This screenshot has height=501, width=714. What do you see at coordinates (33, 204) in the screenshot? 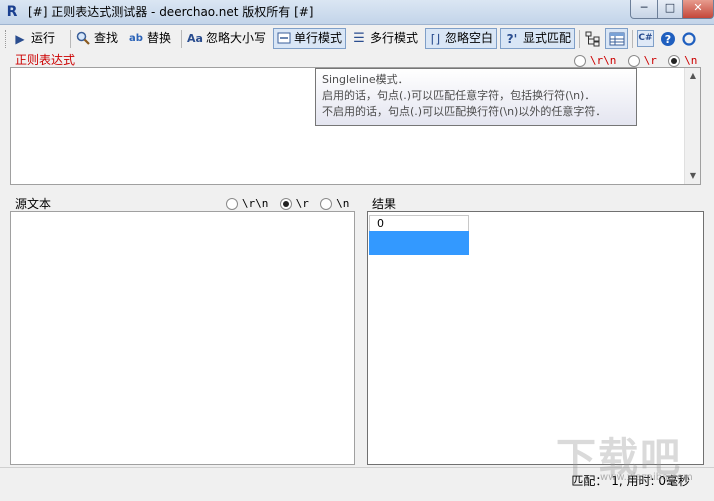
I see `source-text-label: 源文本` at bounding box center [33, 204].